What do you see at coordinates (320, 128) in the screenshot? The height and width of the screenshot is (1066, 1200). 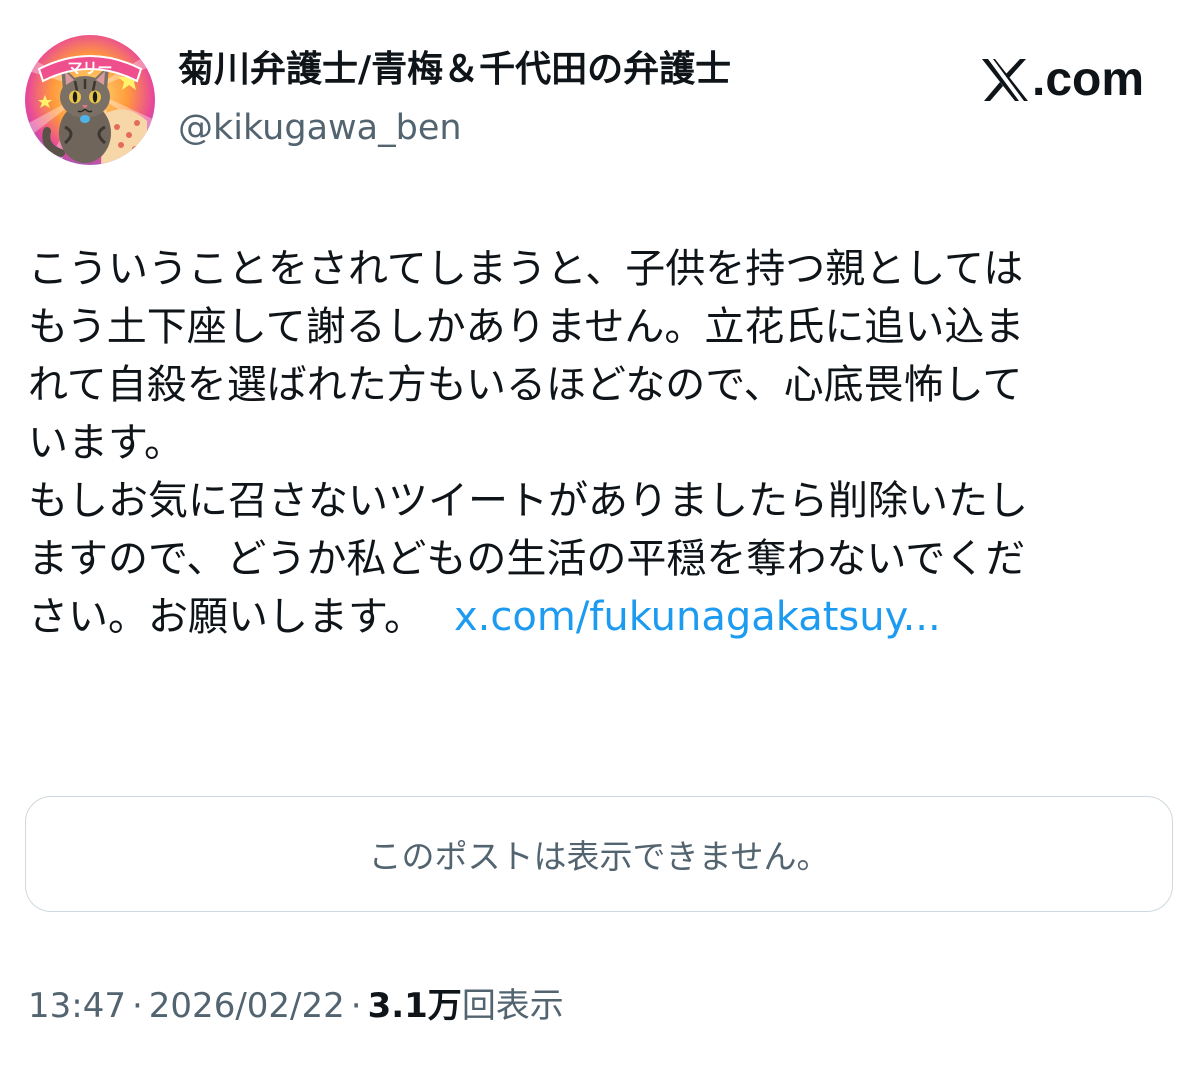 I see `author-handle: @kikugawa_ben` at bounding box center [320, 128].